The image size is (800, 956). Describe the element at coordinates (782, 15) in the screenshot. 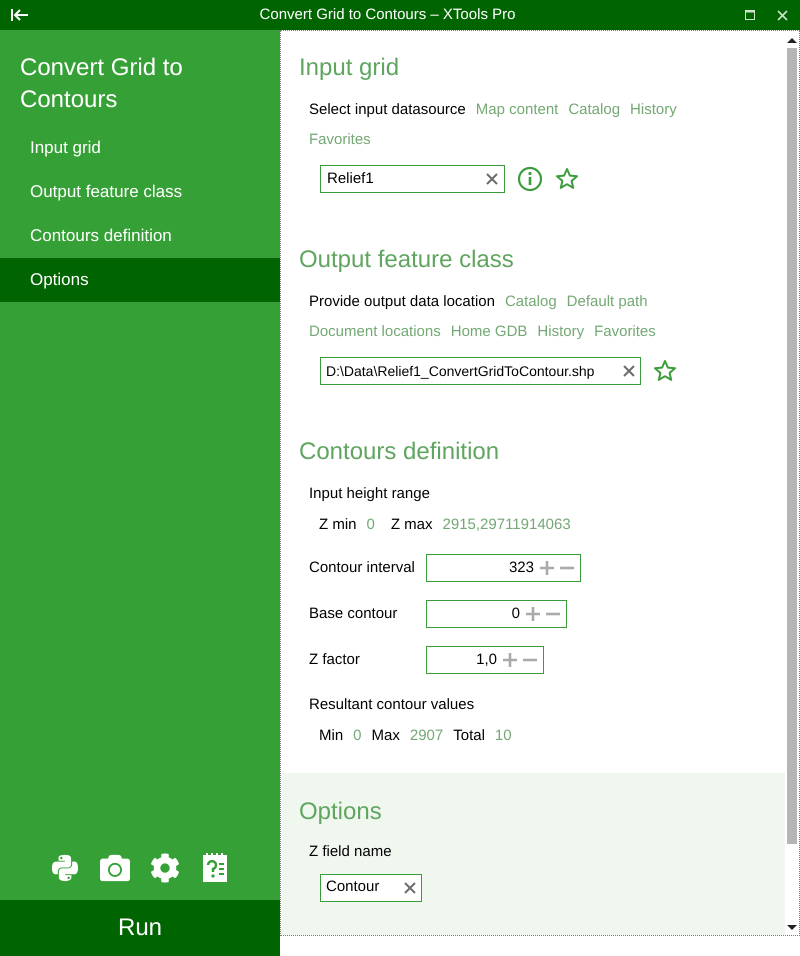

I see `close-icon` at that location.